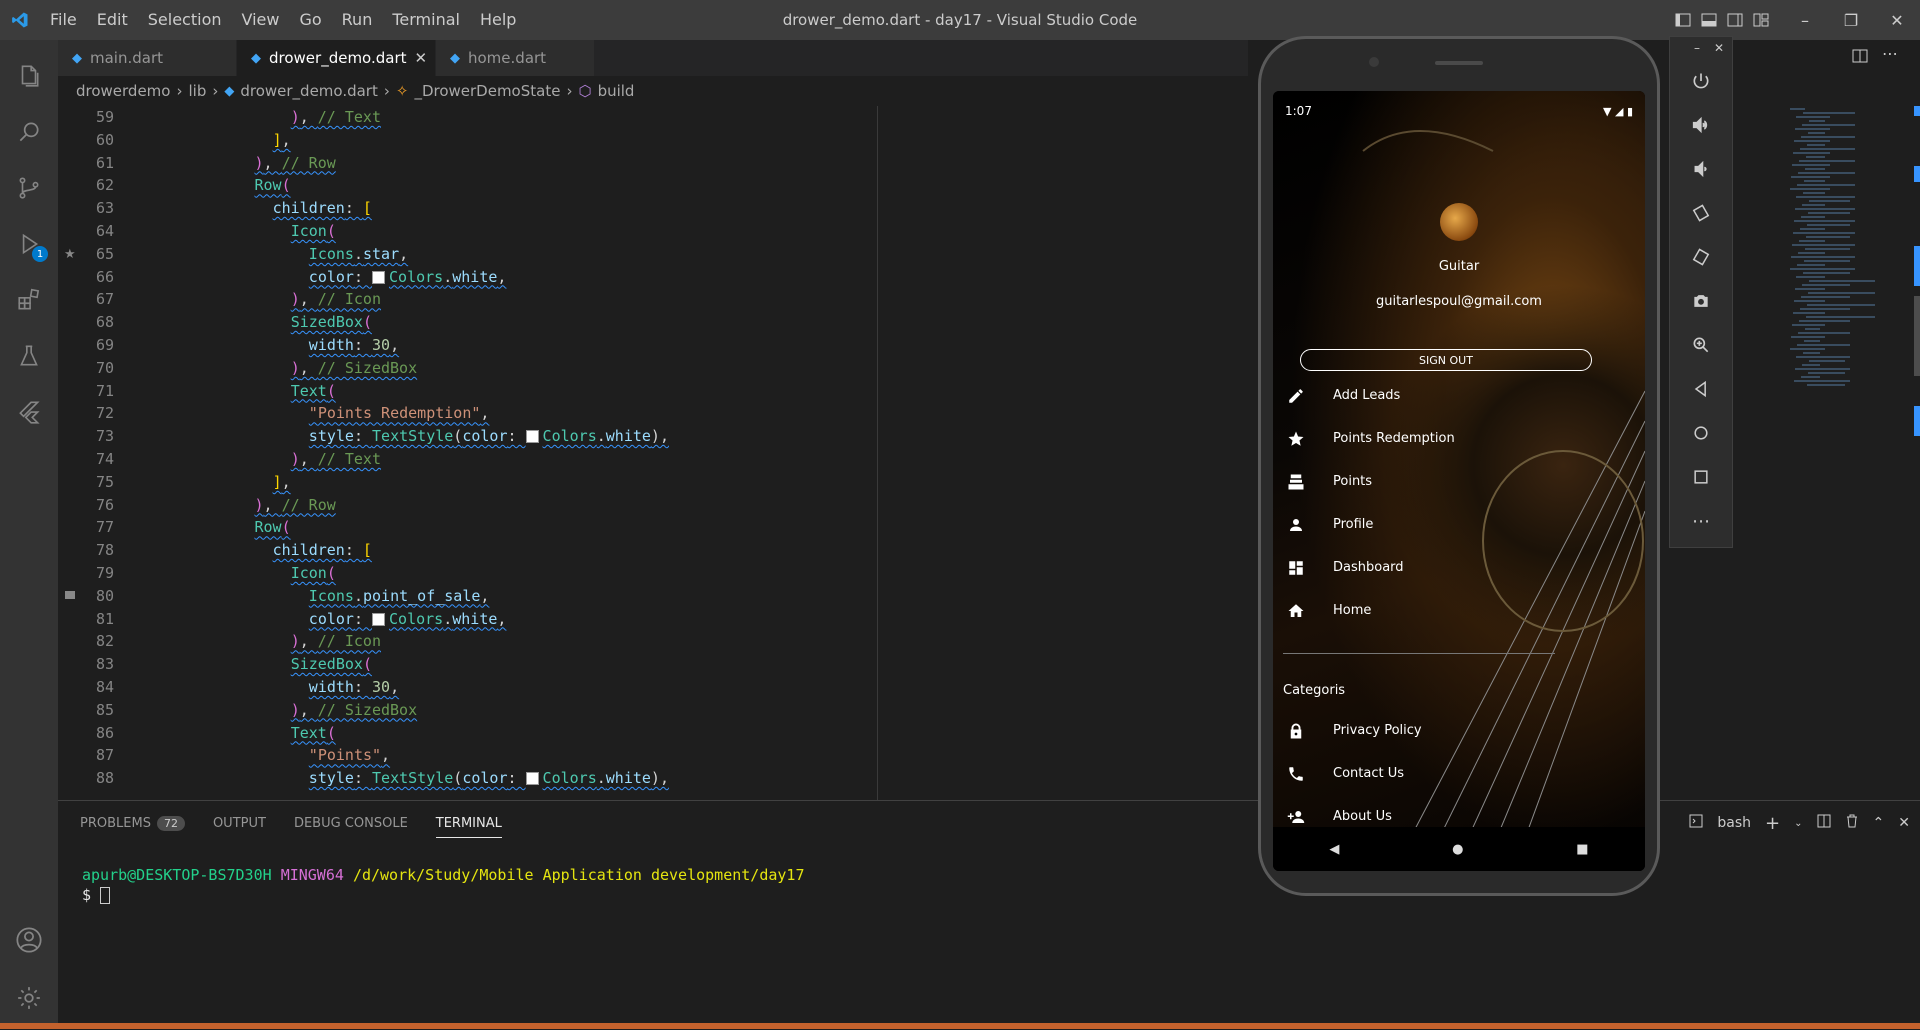 This screenshot has height=1030, width=1920. I want to click on new-terminal-icon: +, so click(1772, 823).